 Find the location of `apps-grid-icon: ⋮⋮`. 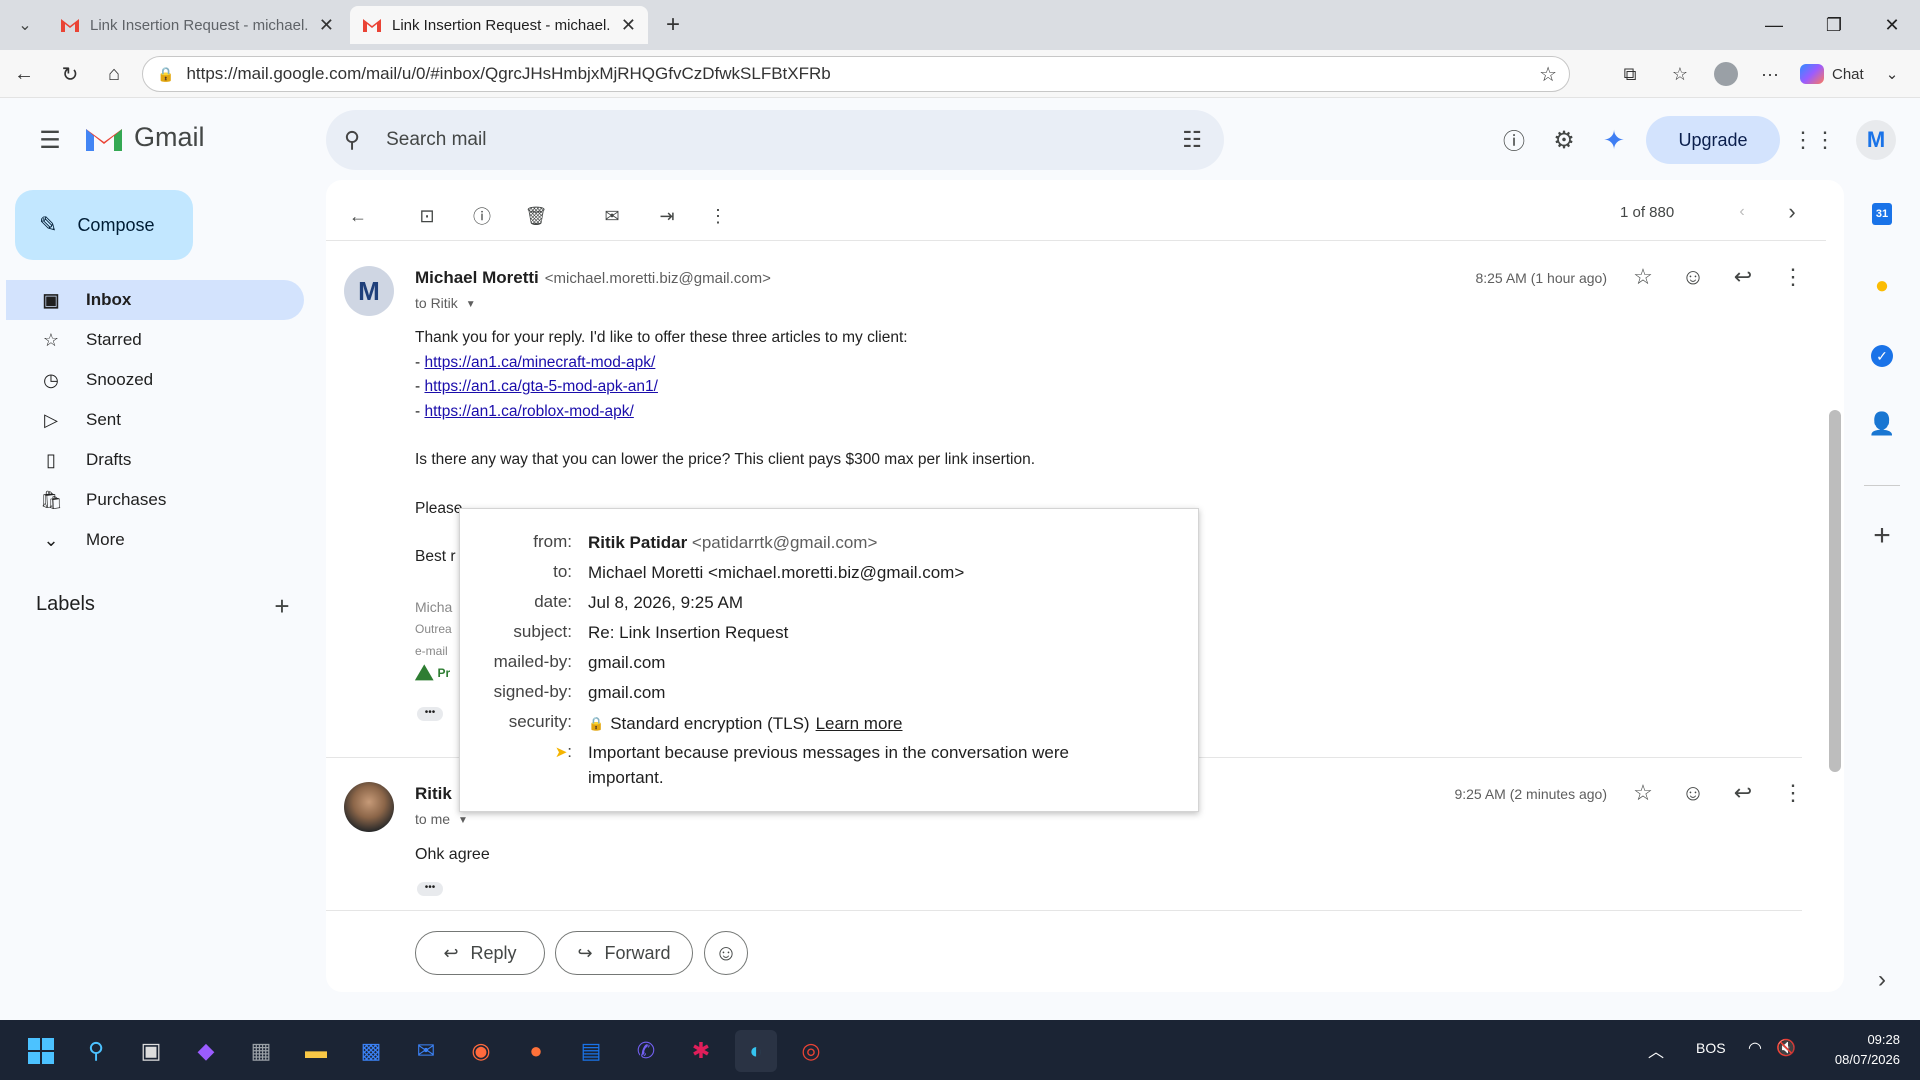

apps-grid-icon: ⋮⋮ is located at coordinates (1814, 140).